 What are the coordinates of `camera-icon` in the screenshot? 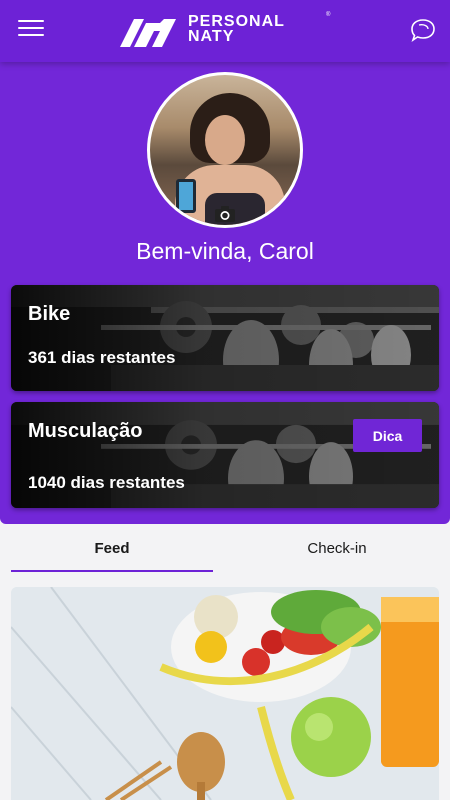 It's located at (225, 214).